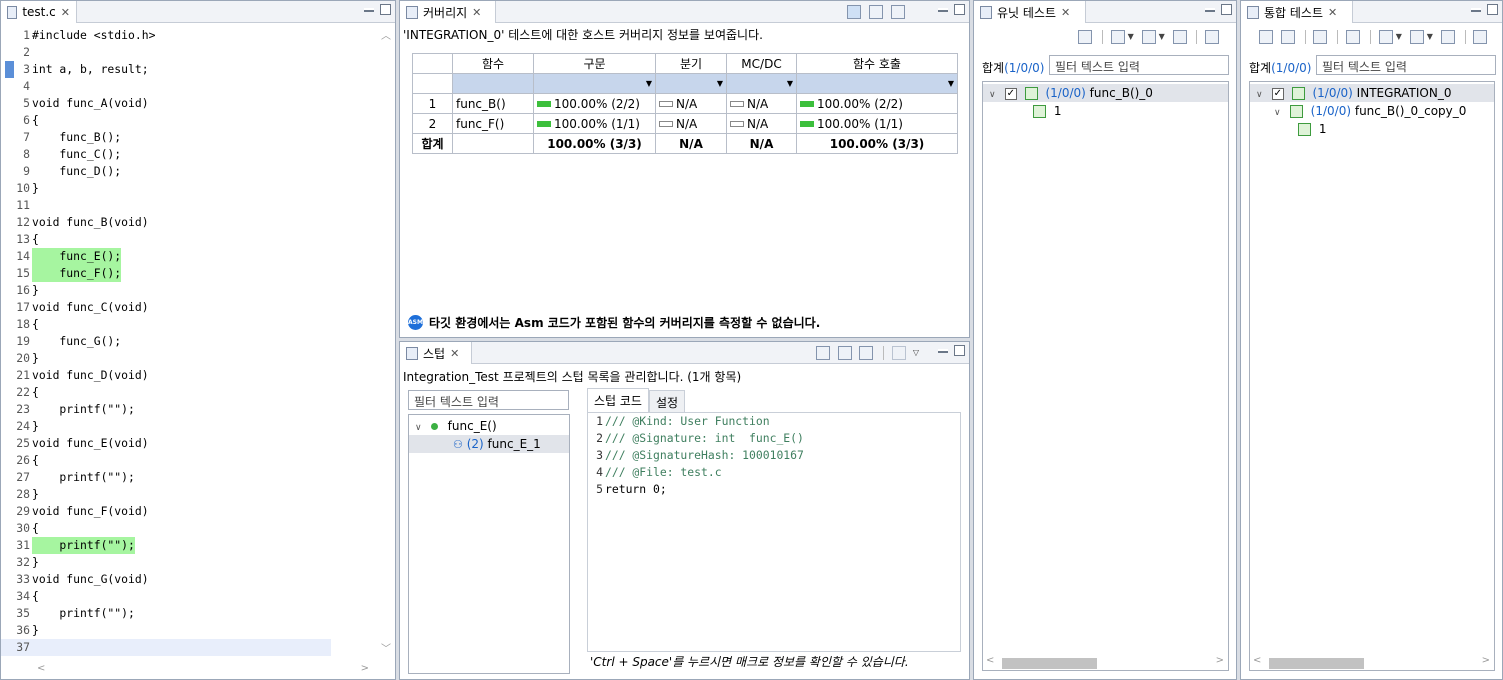 The image size is (1503, 680). What do you see at coordinates (1372, 111) in the screenshot?
I see `tree-item-func-b-copy: ∨ (1/0/0) func_B()_0_copy_0` at bounding box center [1372, 111].